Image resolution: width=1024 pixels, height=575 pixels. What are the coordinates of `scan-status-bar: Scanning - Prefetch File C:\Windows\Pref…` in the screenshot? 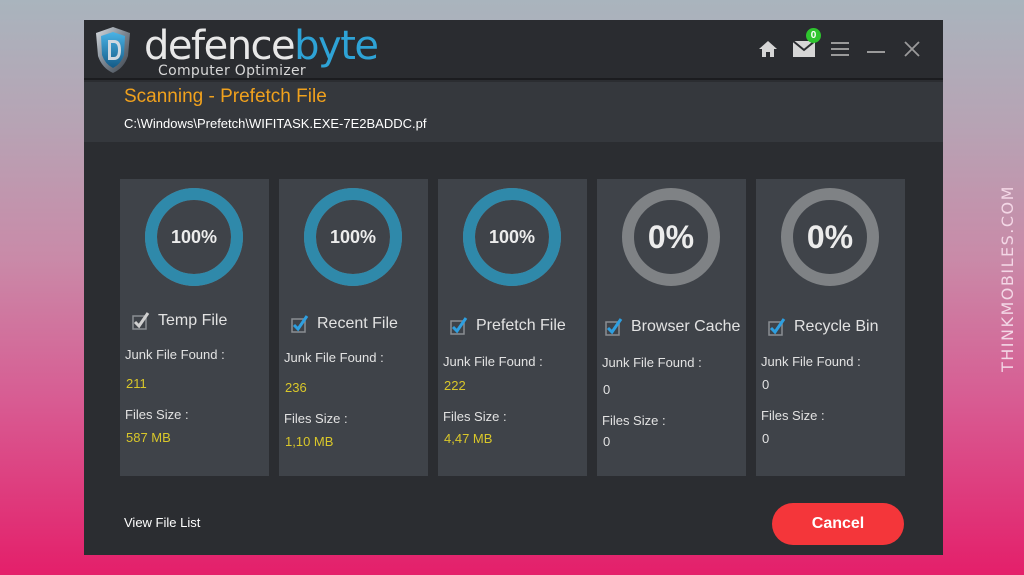 It's located at (513, 112).